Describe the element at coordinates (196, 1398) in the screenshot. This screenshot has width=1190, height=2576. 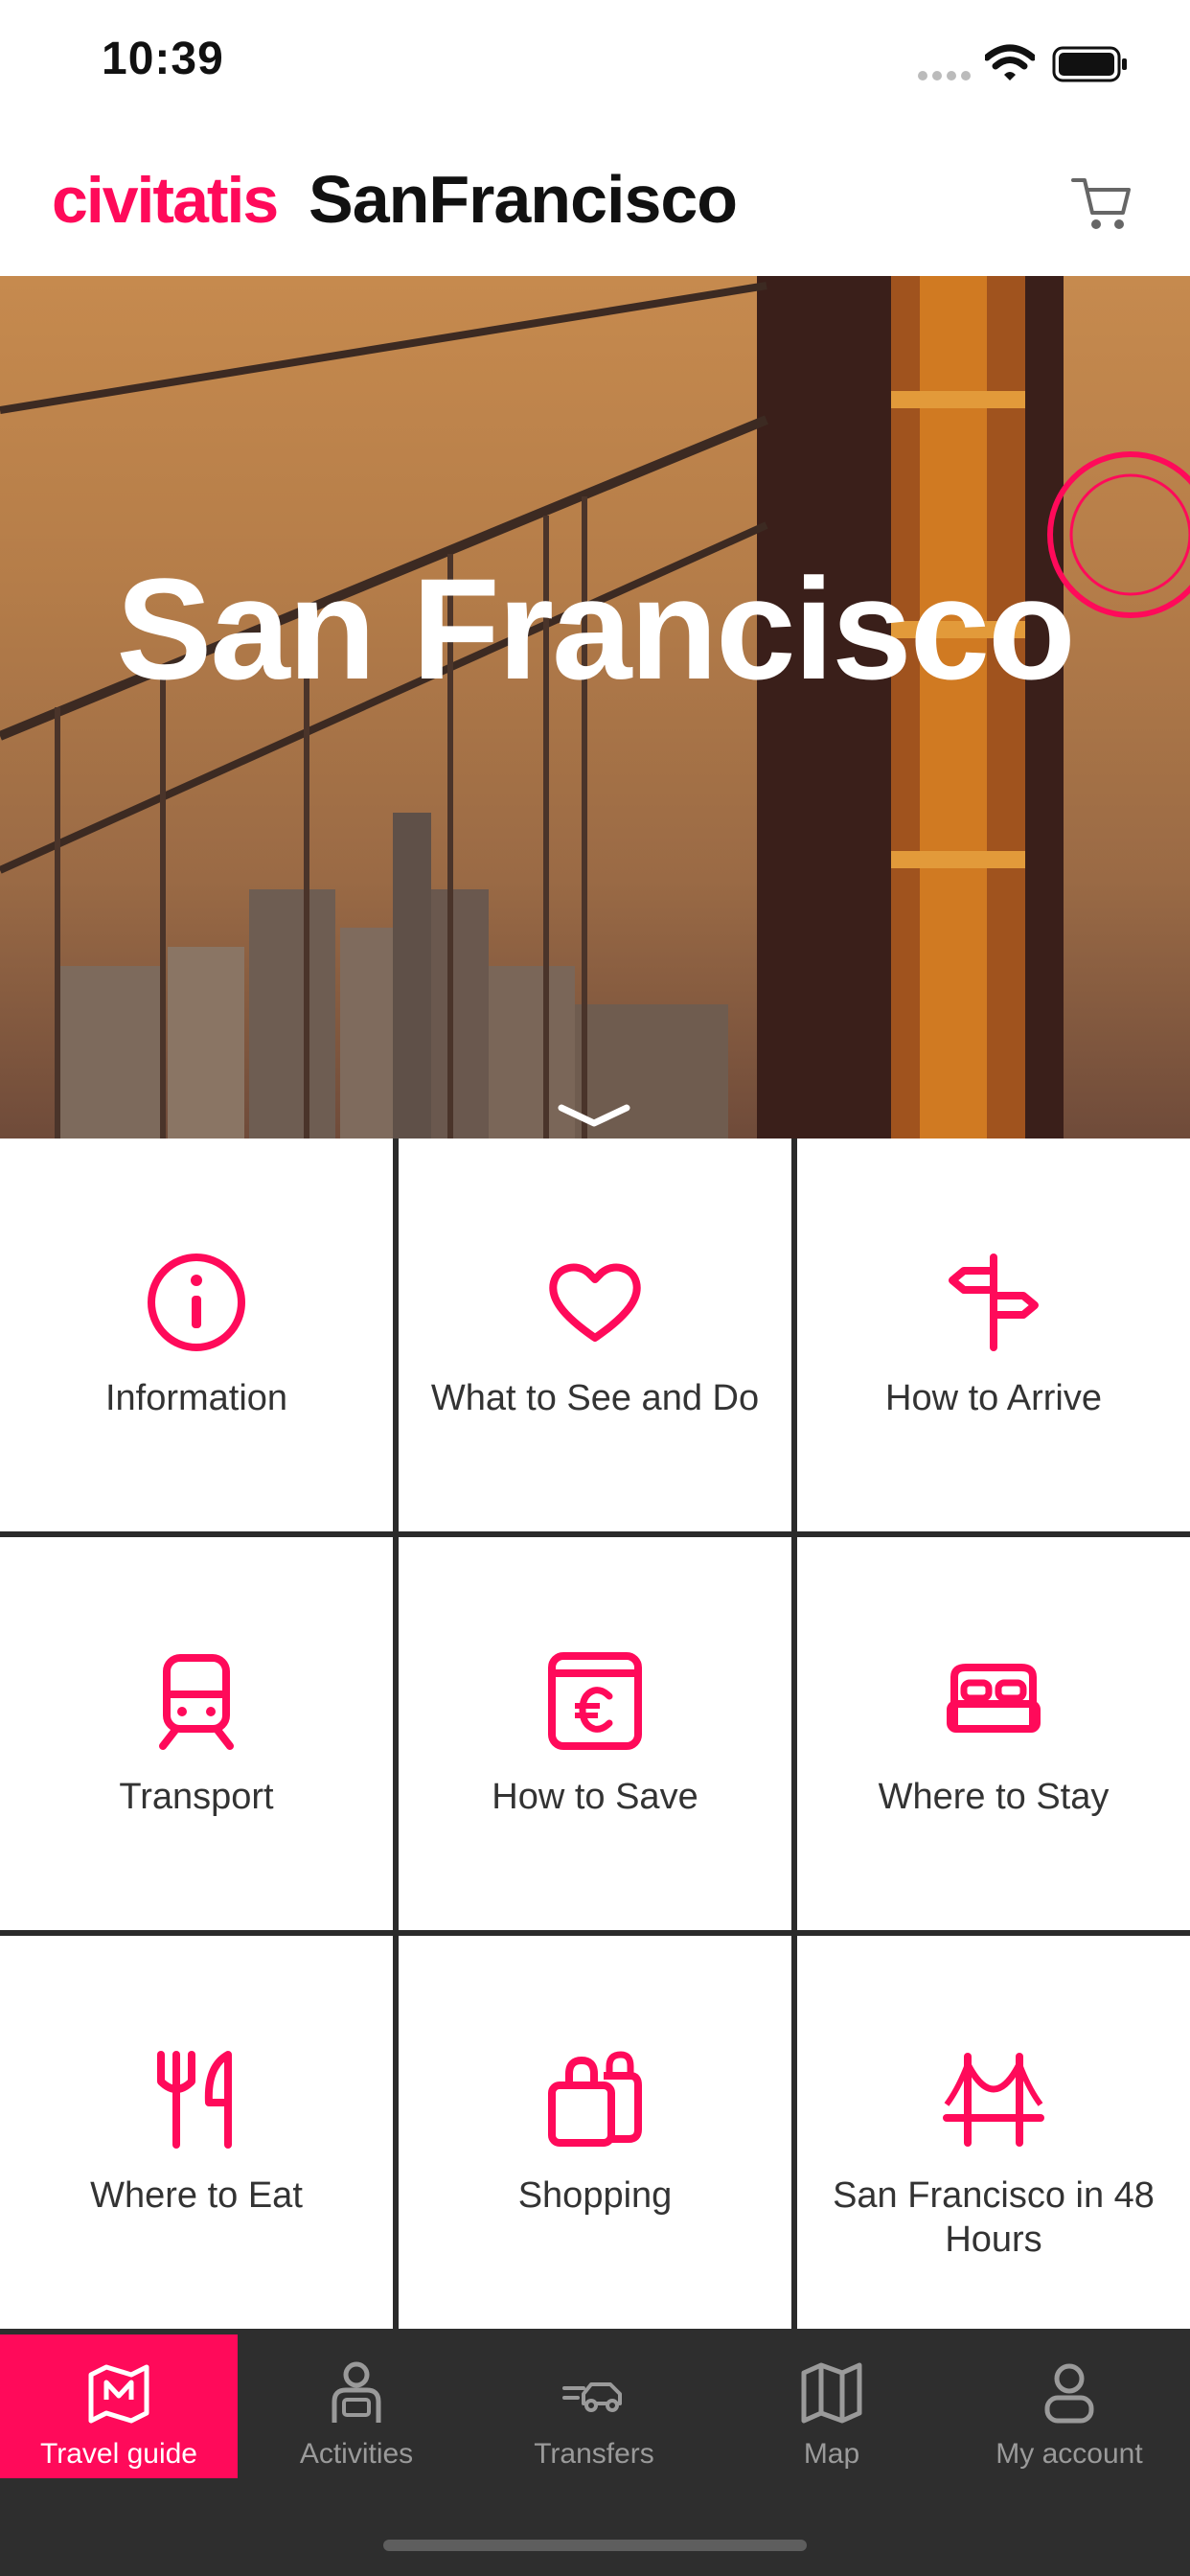
I see `tile-label: Information` at that location.